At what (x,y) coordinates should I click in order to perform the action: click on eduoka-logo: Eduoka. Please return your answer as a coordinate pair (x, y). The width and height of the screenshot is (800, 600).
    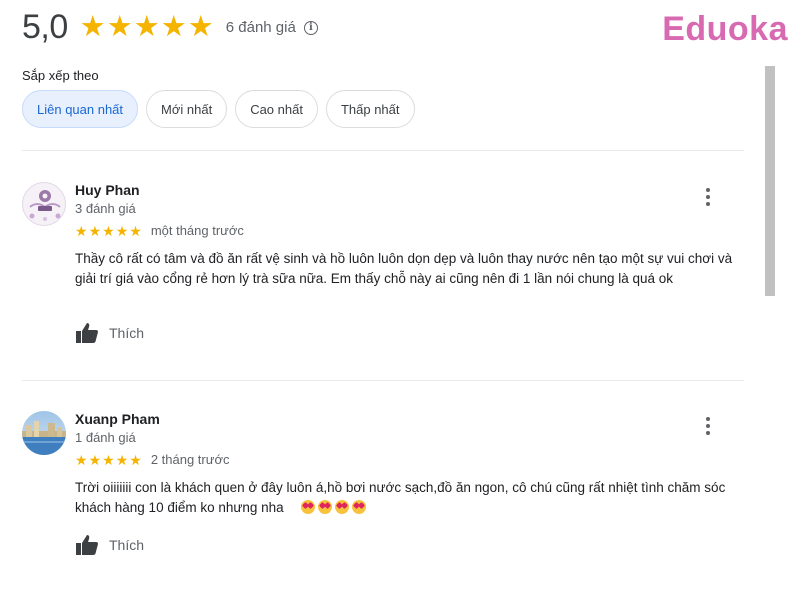
    Looking at the image, I should click on (725, 29).